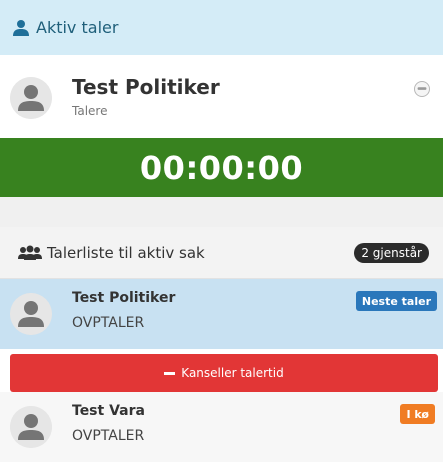 This screenshot has width=443, height=475. Describe the element at coordinates (108, 411) in the screenshot. I see `speaker-list-item-name: Test Vara` at that location.